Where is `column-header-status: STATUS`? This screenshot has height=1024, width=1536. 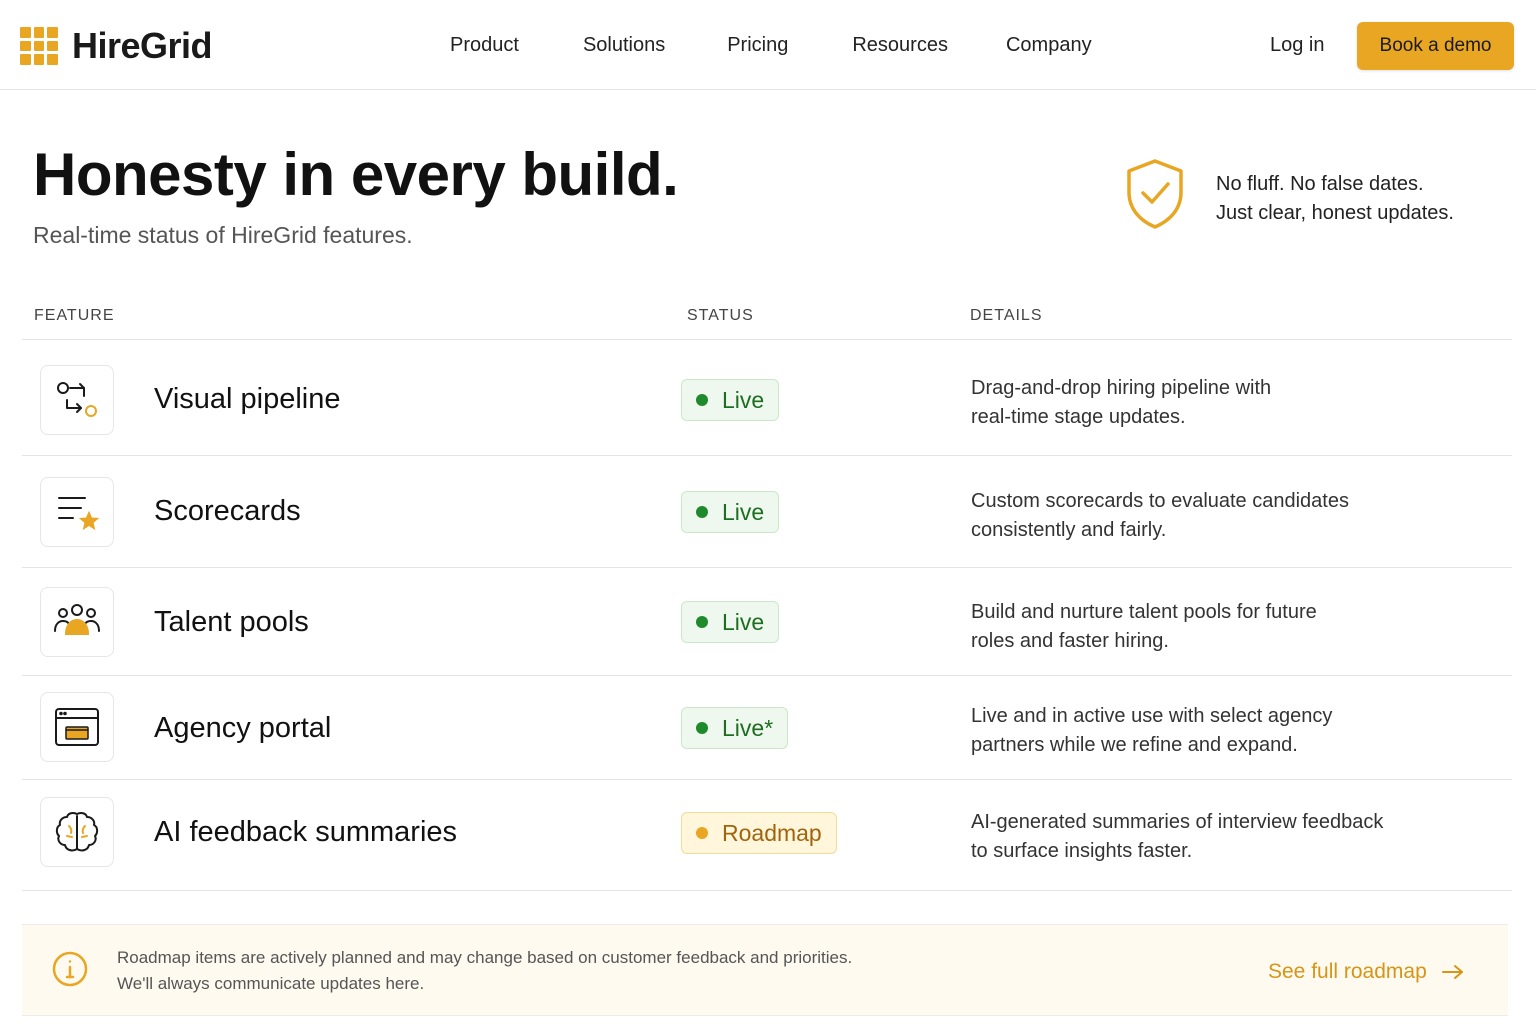 column-header-status: STATUS is located at coordinates (720, 315).